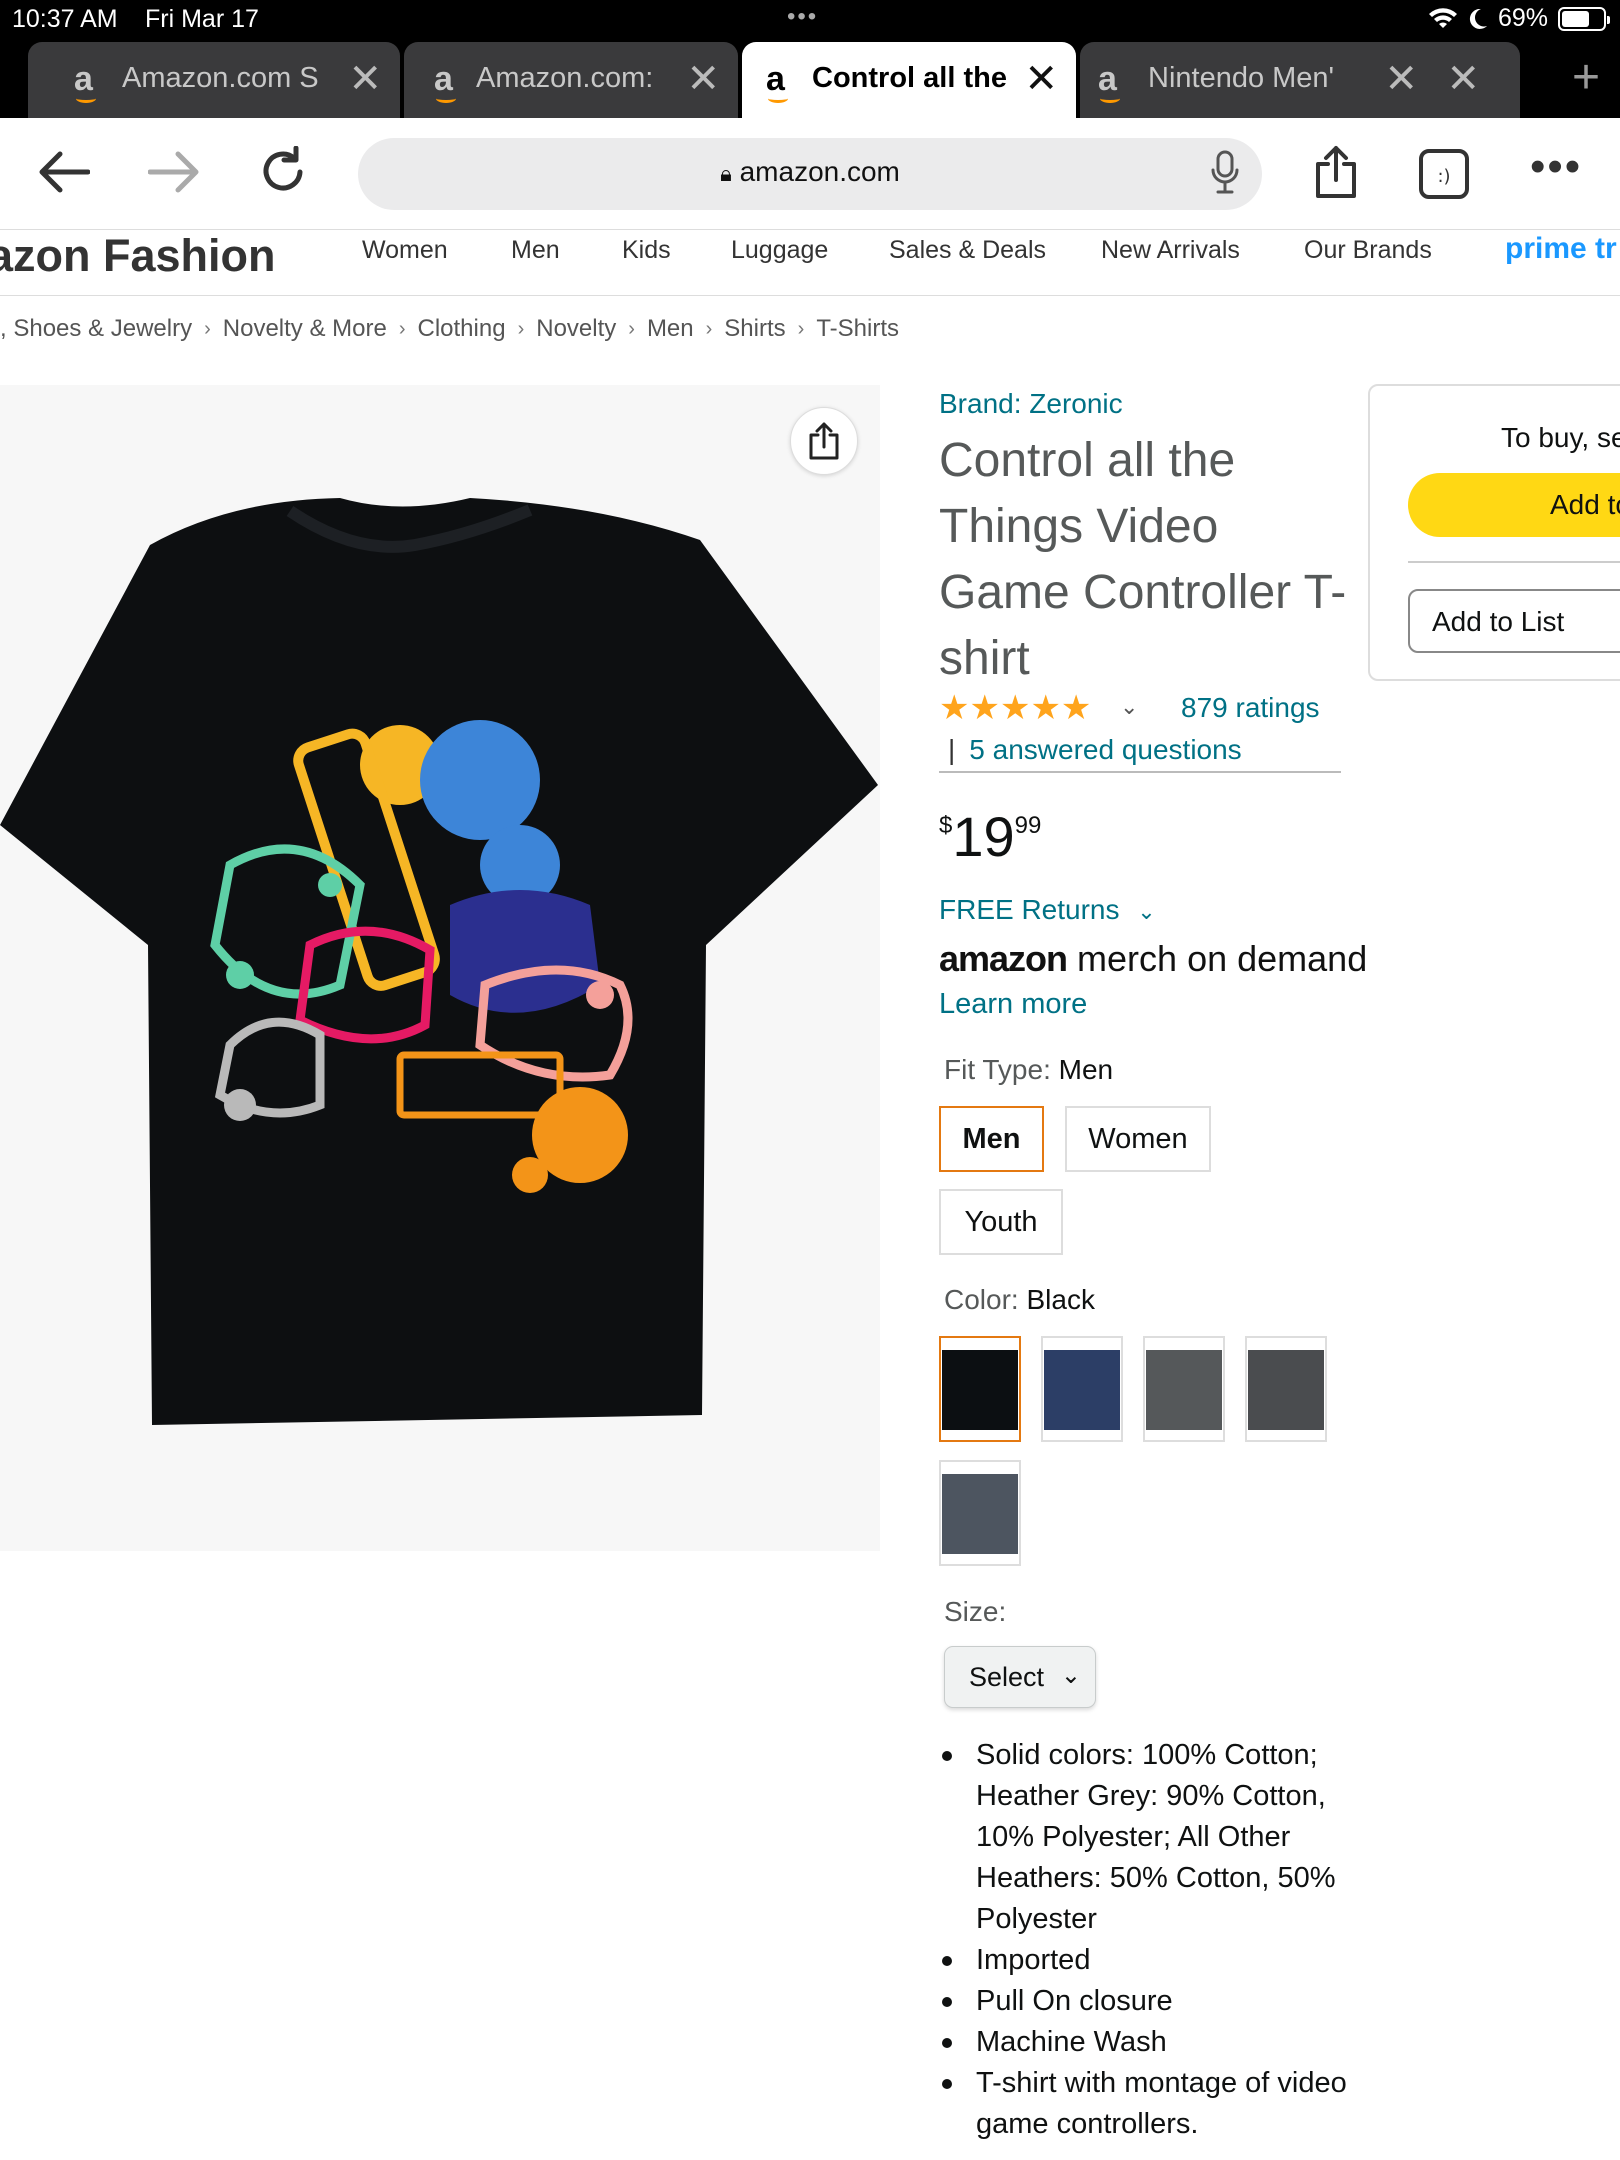 This screenshot has height=2160, width=1620. I want to click on fit-option-men: Men, so click(991, 1139).